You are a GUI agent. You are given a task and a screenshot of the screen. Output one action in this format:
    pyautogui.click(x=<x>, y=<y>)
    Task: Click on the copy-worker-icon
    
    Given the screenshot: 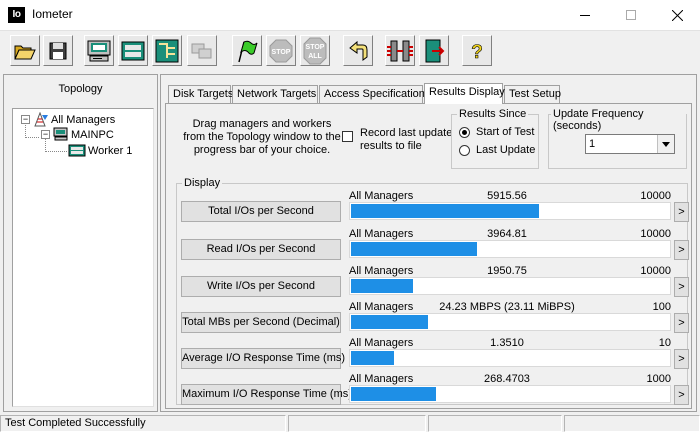 What is the action you would take?
    pyautogui.click(x=201, y=50)
    